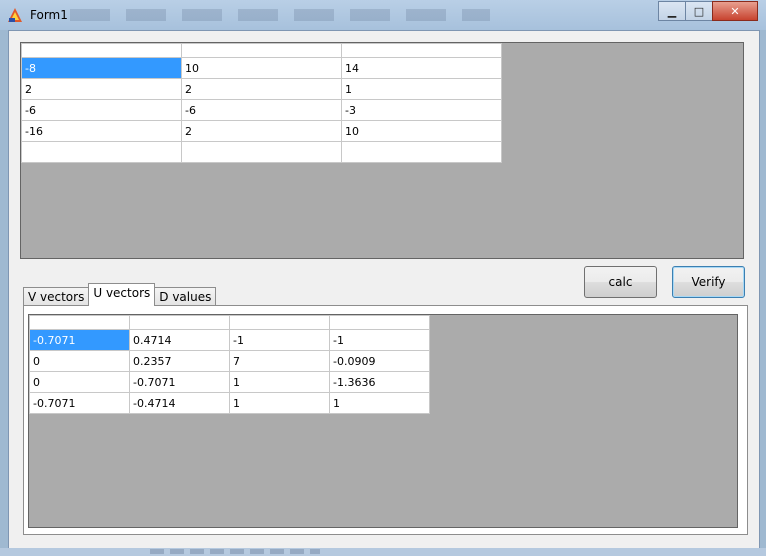 Image resolution: width=766 pixels, height=556 pixels. Describe the element at coordinates (379, 382) in the screenshot. I see `grid-cell: -1.3636` at that location.